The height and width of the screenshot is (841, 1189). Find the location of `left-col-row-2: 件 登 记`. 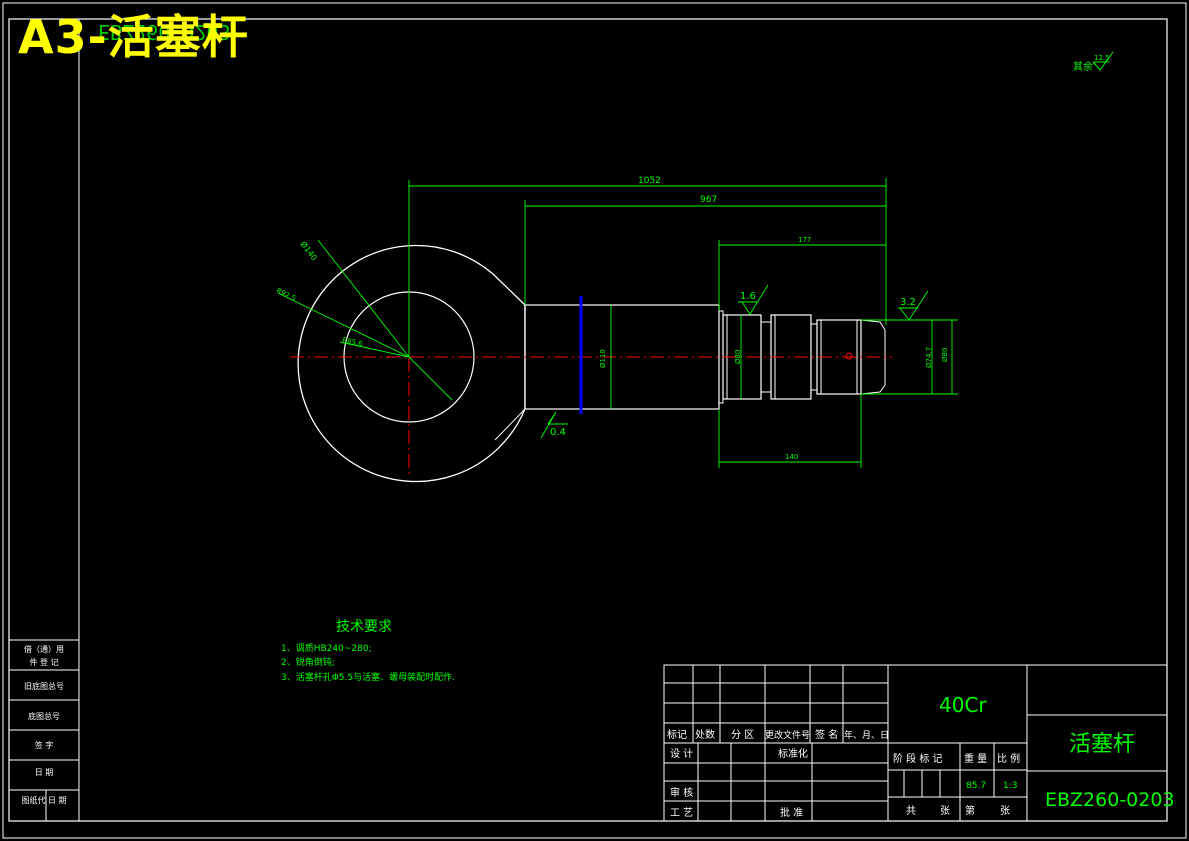

left-col-row-2: 件 登 记 is located at coordinates (43, 662).